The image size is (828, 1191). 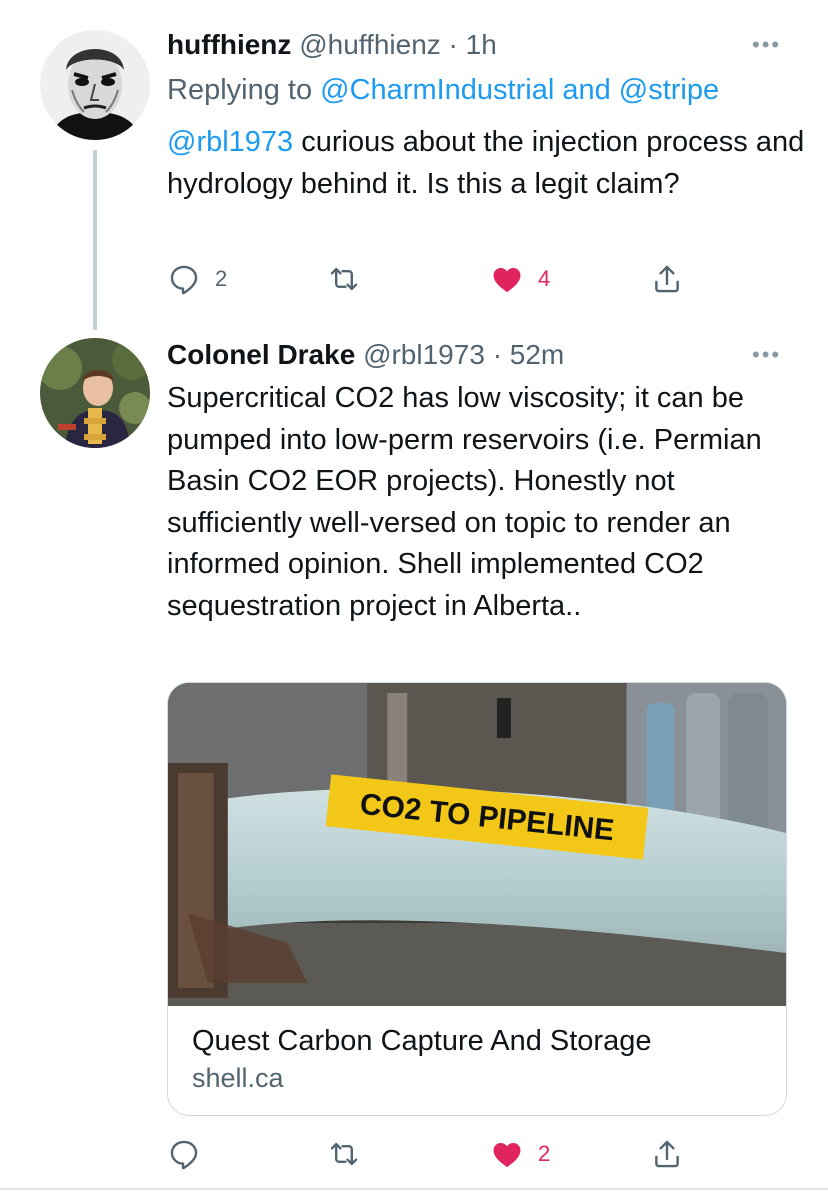 I want to click on tweet-actions: 2 4, so click(x=437, y=279).